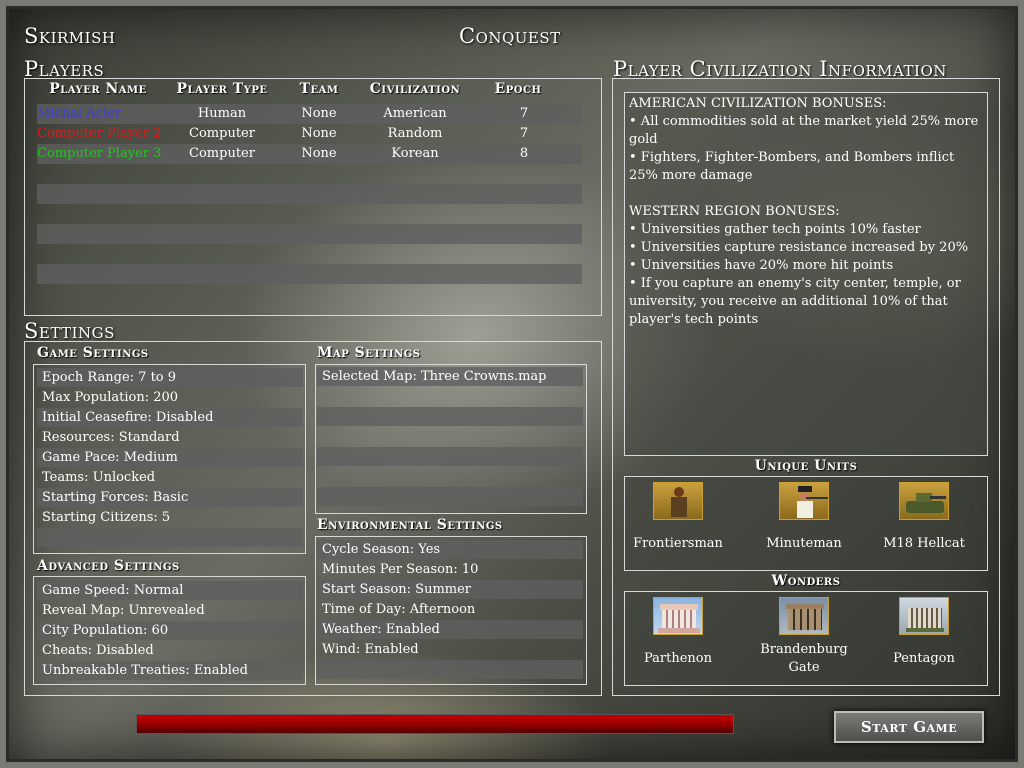  Describe the element at coordinates (369, 353) in the screenshot. I see `map-settings-title: Map Settings` at that location.